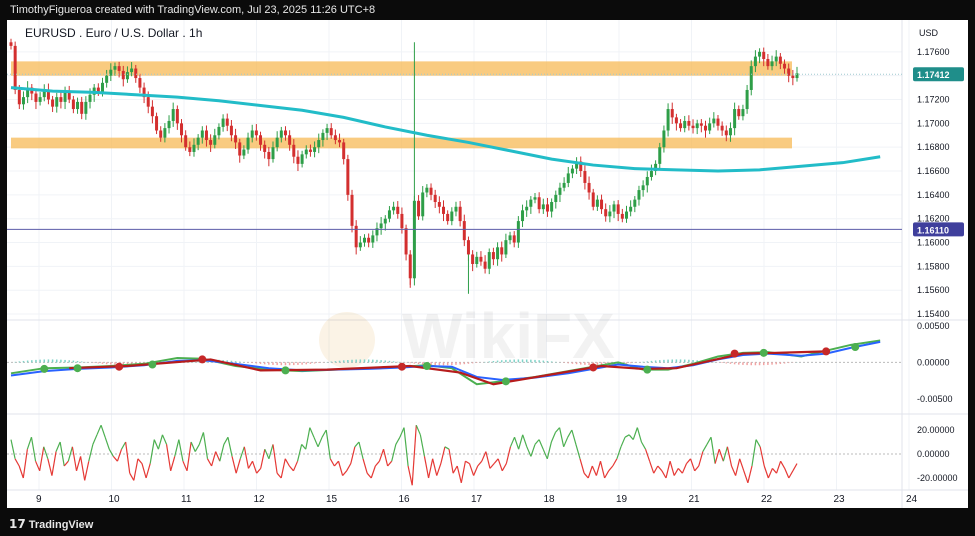 The image size is (975, 536). Describe the element at coordinates (401, 143) in the screenshot. I see `support-zone` at that location.